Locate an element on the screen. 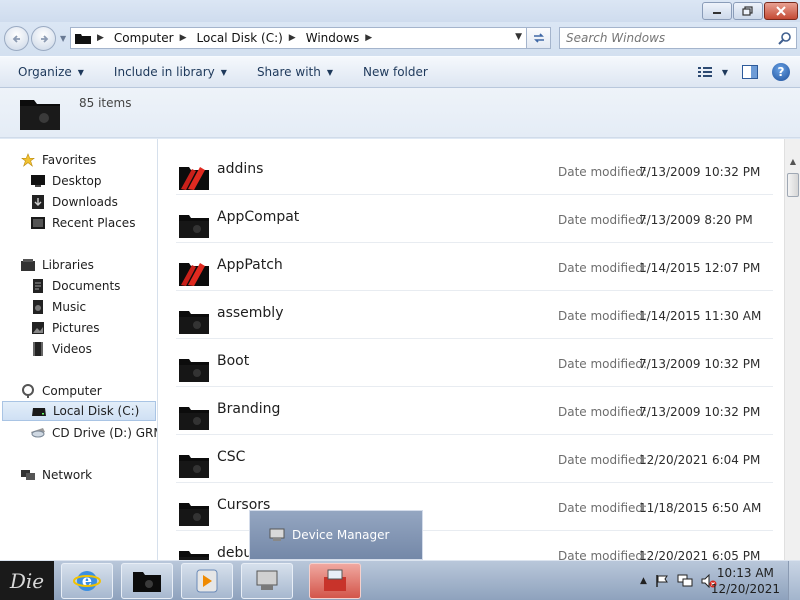 This screenshot has width=800, height=600. clock: 10:13 AM 12/20/2021 is located at coordinates (745, 581).